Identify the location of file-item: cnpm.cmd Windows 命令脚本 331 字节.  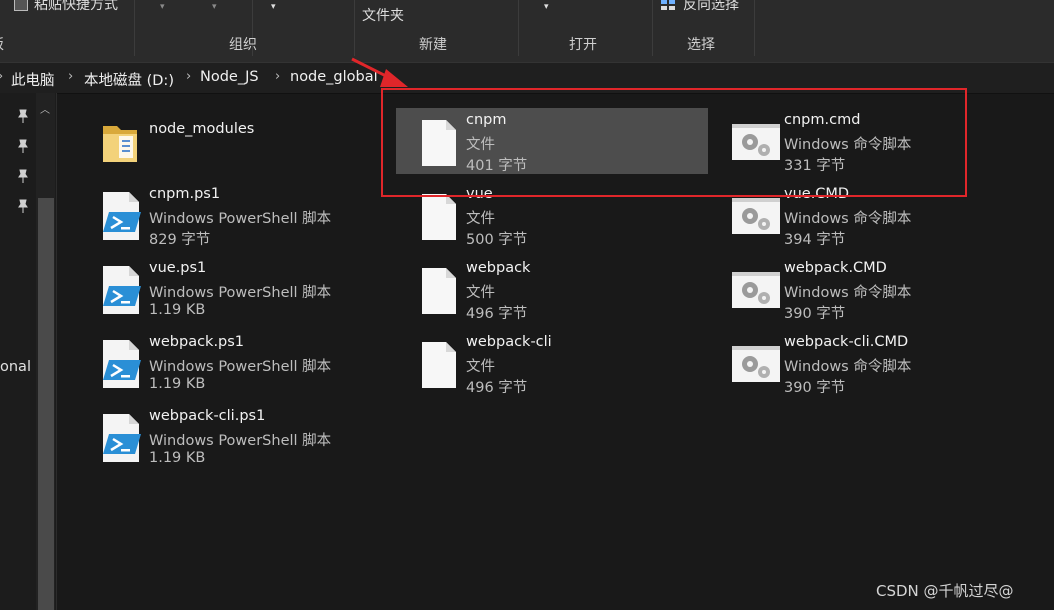
(864, 141).